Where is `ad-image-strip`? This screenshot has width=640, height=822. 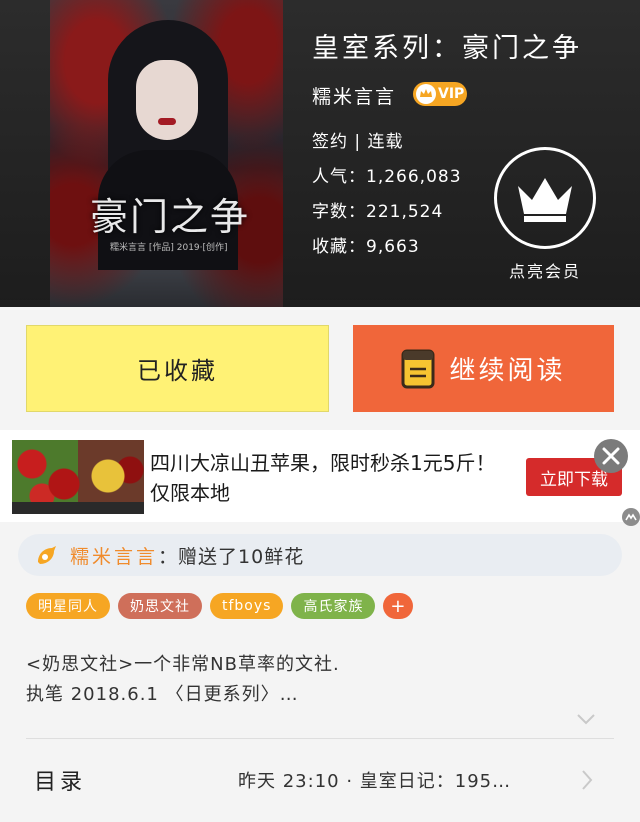
ad-image-strip is located at coordinates (78, 508).